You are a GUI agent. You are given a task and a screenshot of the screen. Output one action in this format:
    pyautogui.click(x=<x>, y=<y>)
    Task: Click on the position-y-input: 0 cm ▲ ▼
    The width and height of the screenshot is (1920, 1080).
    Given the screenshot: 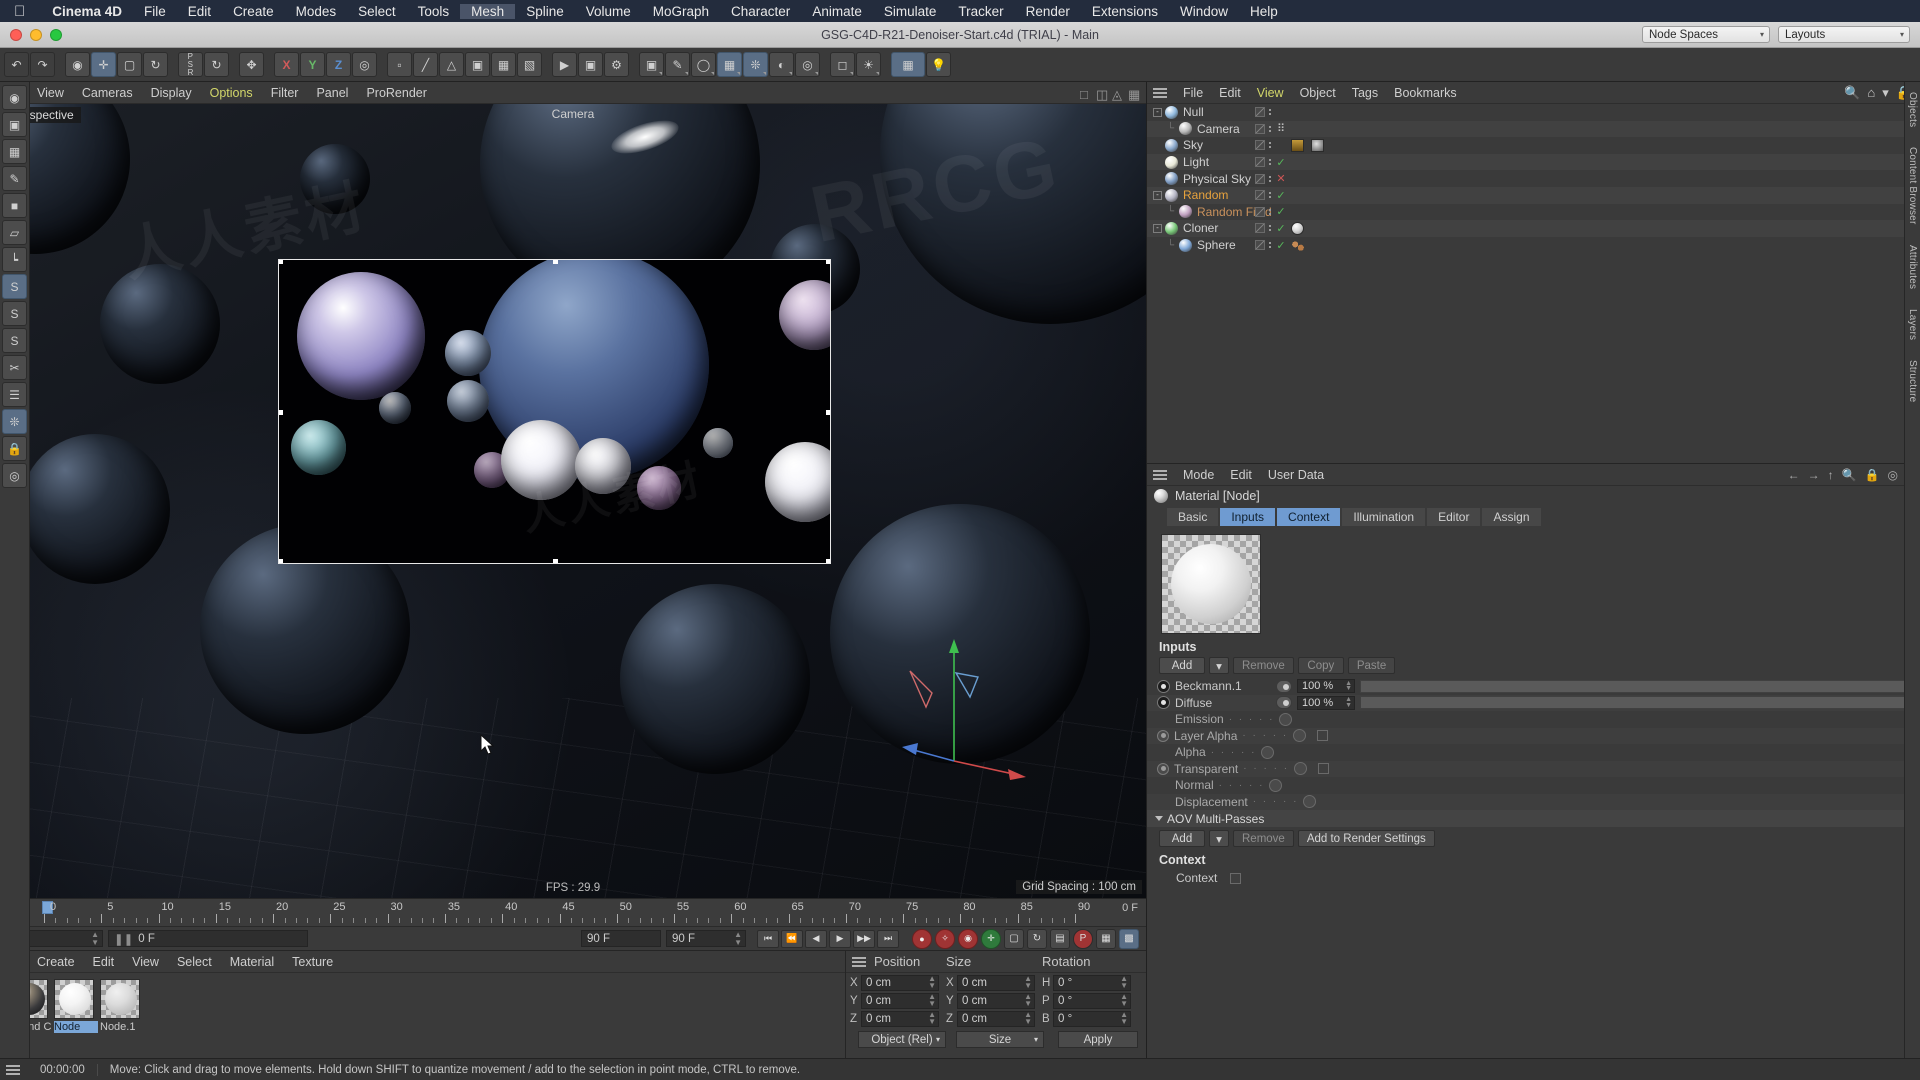 What is the action you would take?
    pyautogui.click(x=900, y=1001)
    